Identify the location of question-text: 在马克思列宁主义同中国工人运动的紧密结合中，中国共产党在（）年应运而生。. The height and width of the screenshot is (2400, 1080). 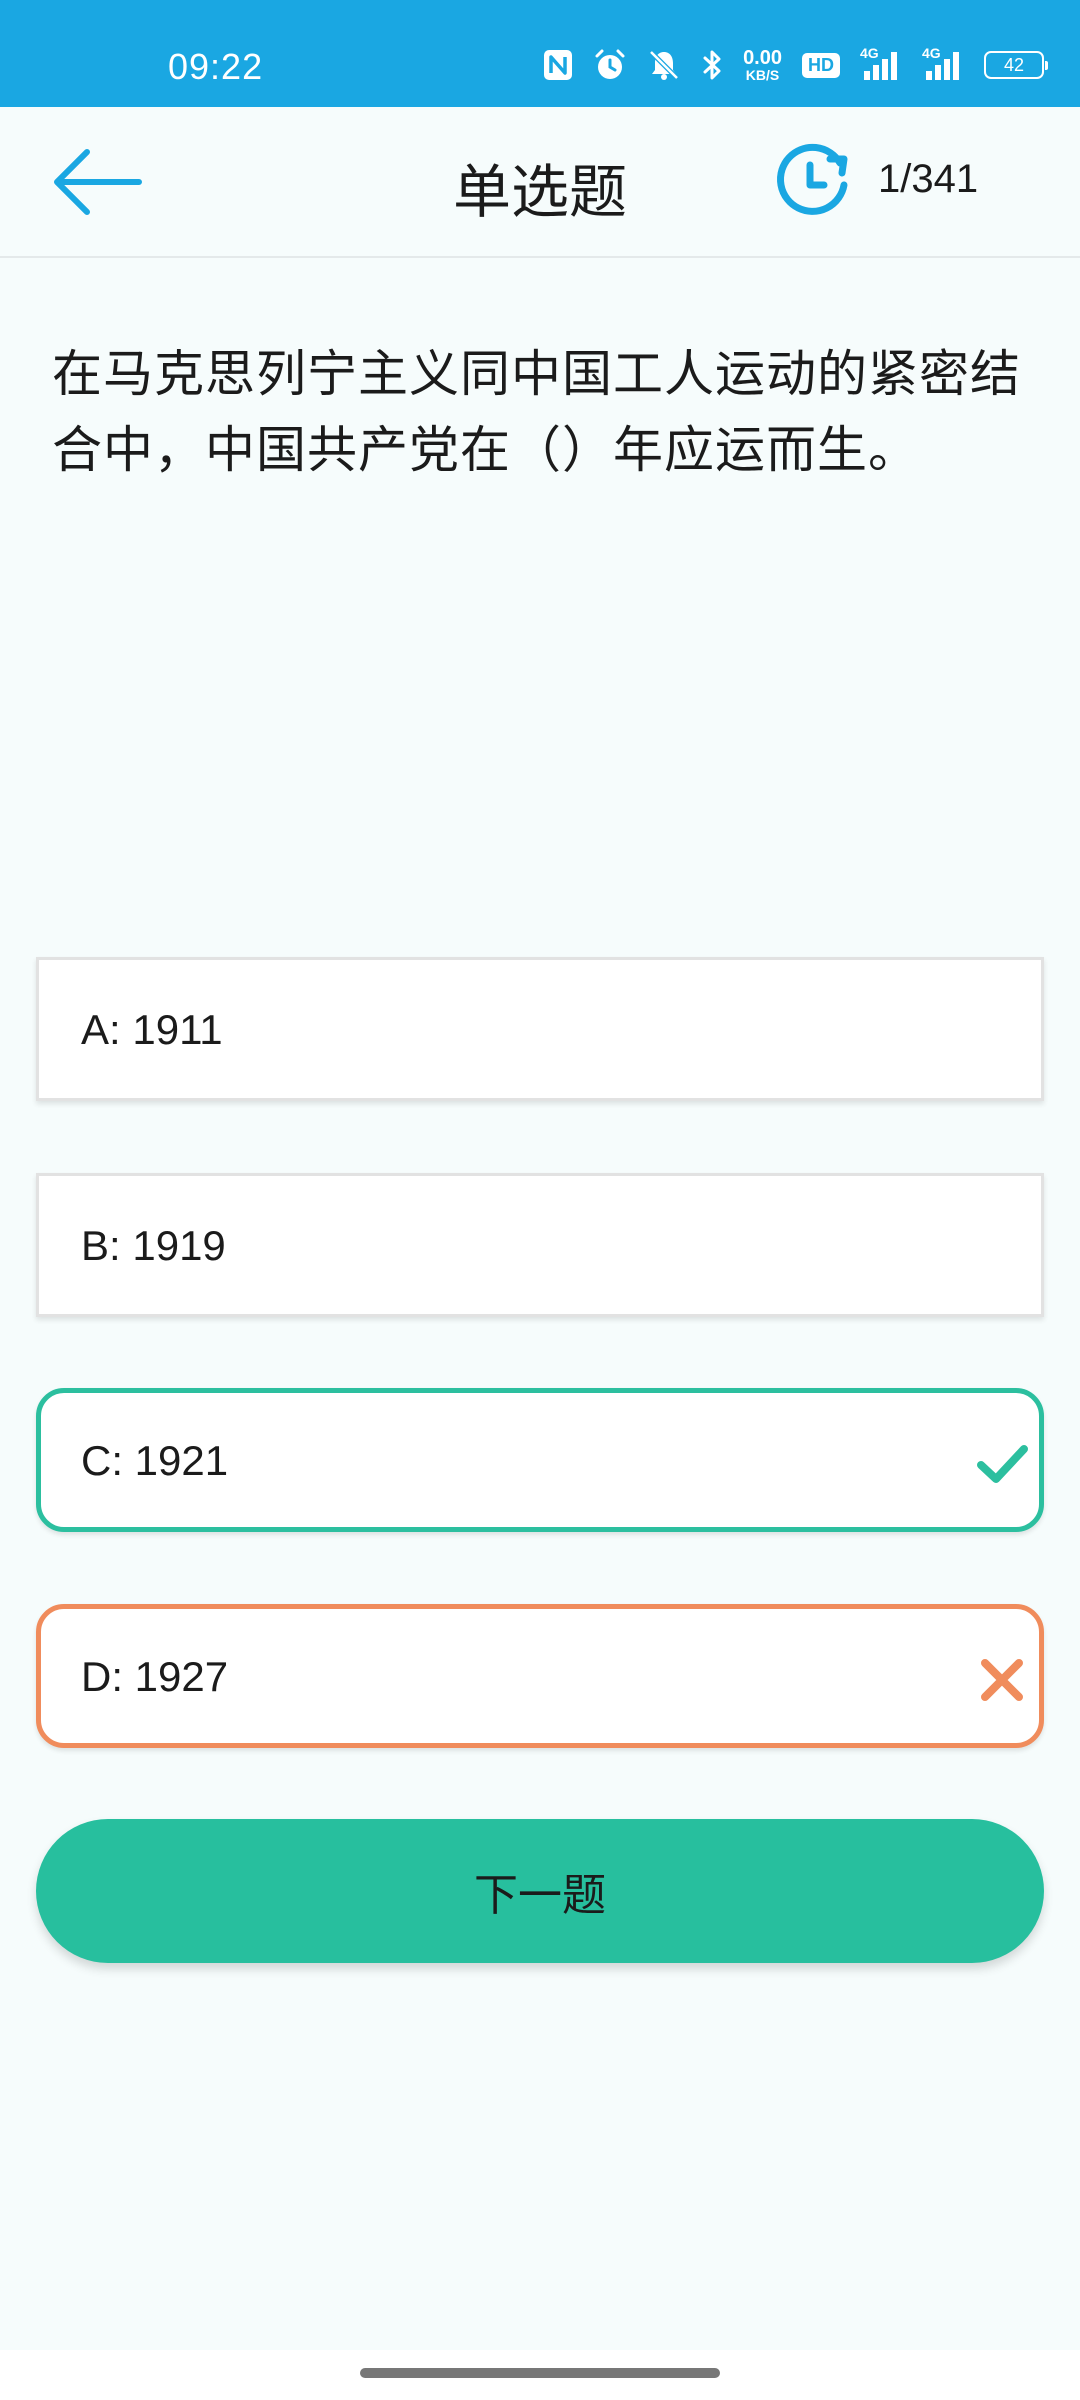
(536, 412).